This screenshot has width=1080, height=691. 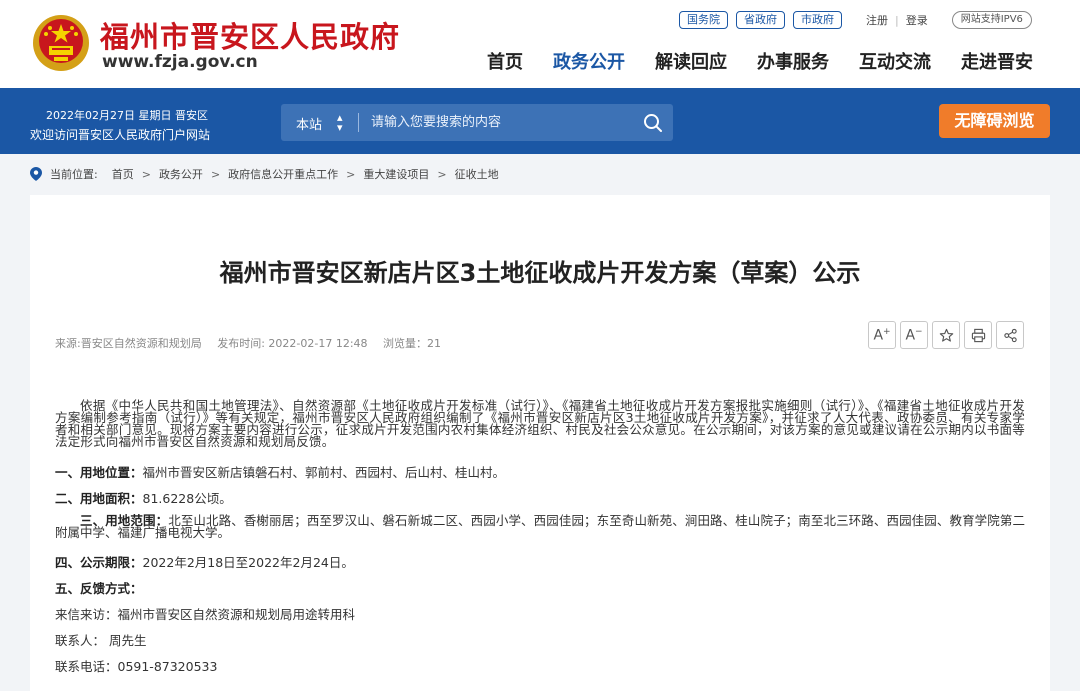 What do you see at coordinates (895, 61) in the screenshot?
I see `nav-interaction: 互动交流` at bounding box center [895, 61].